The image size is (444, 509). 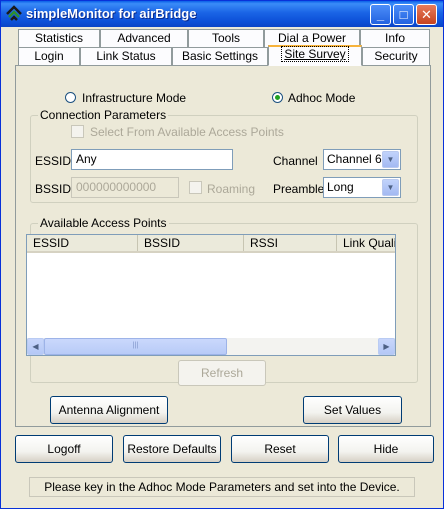 I want to click on tab-site-survey: Site Survey, so click(x=315, y=55).